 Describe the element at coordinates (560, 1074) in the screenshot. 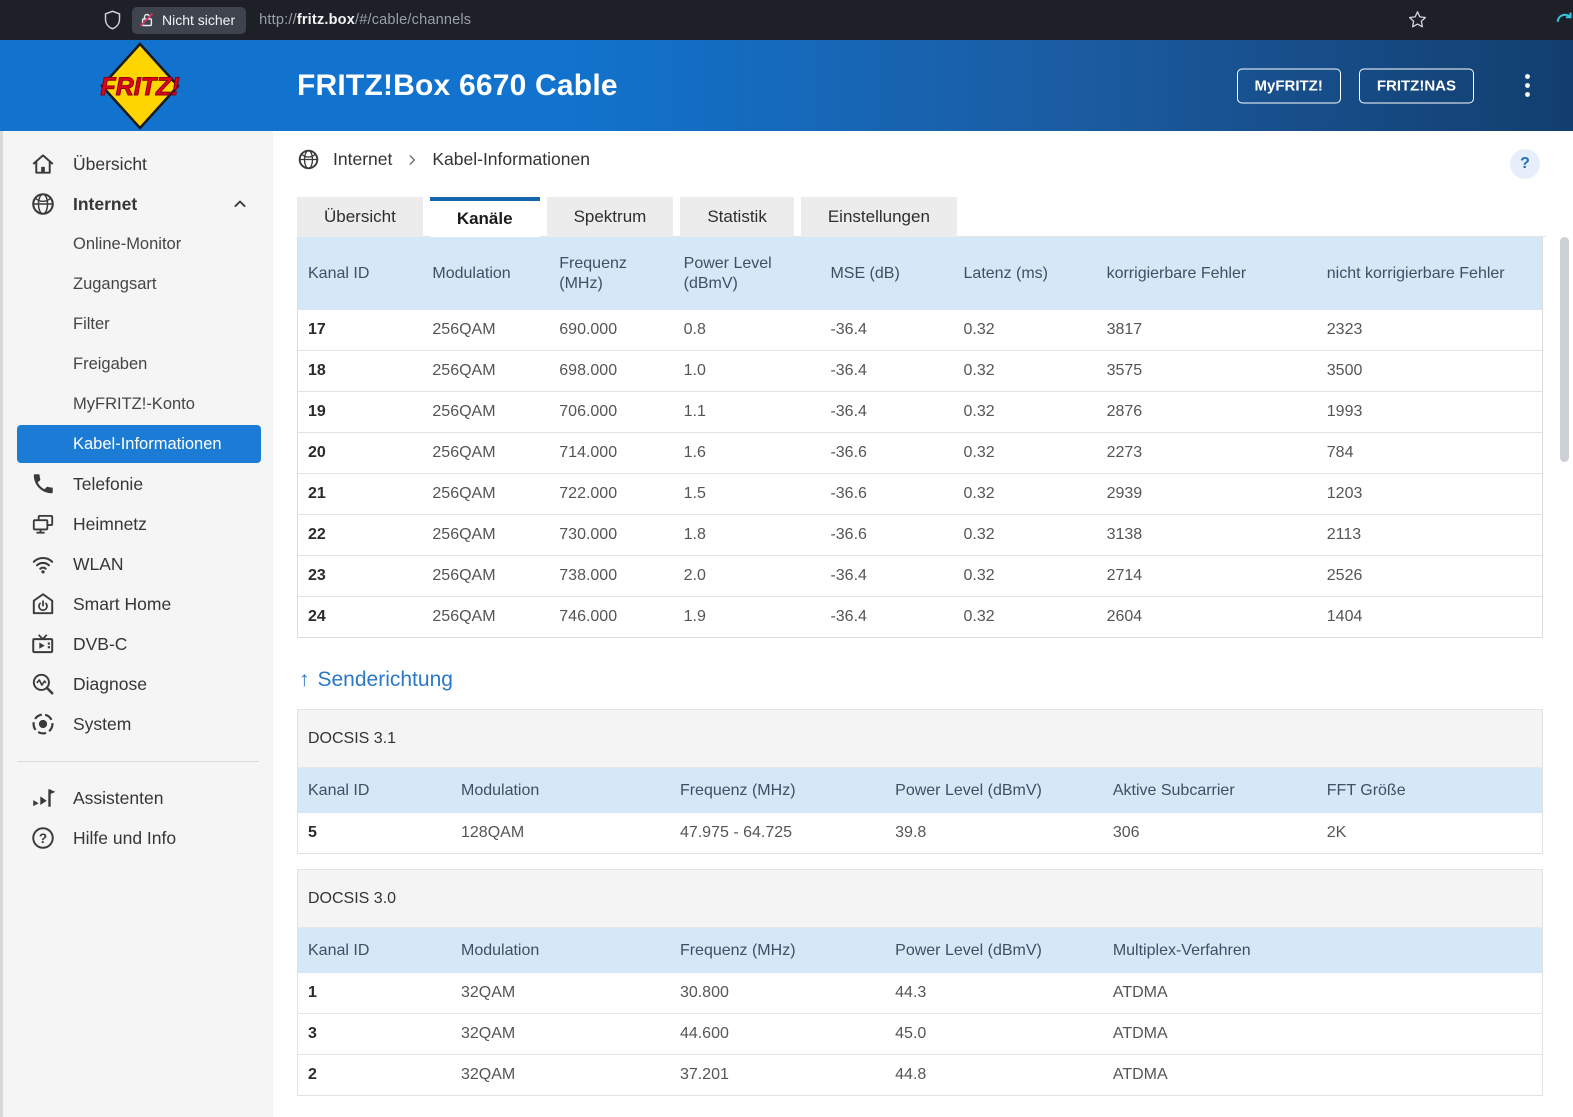

I see `cell: 32QAM` at that location.